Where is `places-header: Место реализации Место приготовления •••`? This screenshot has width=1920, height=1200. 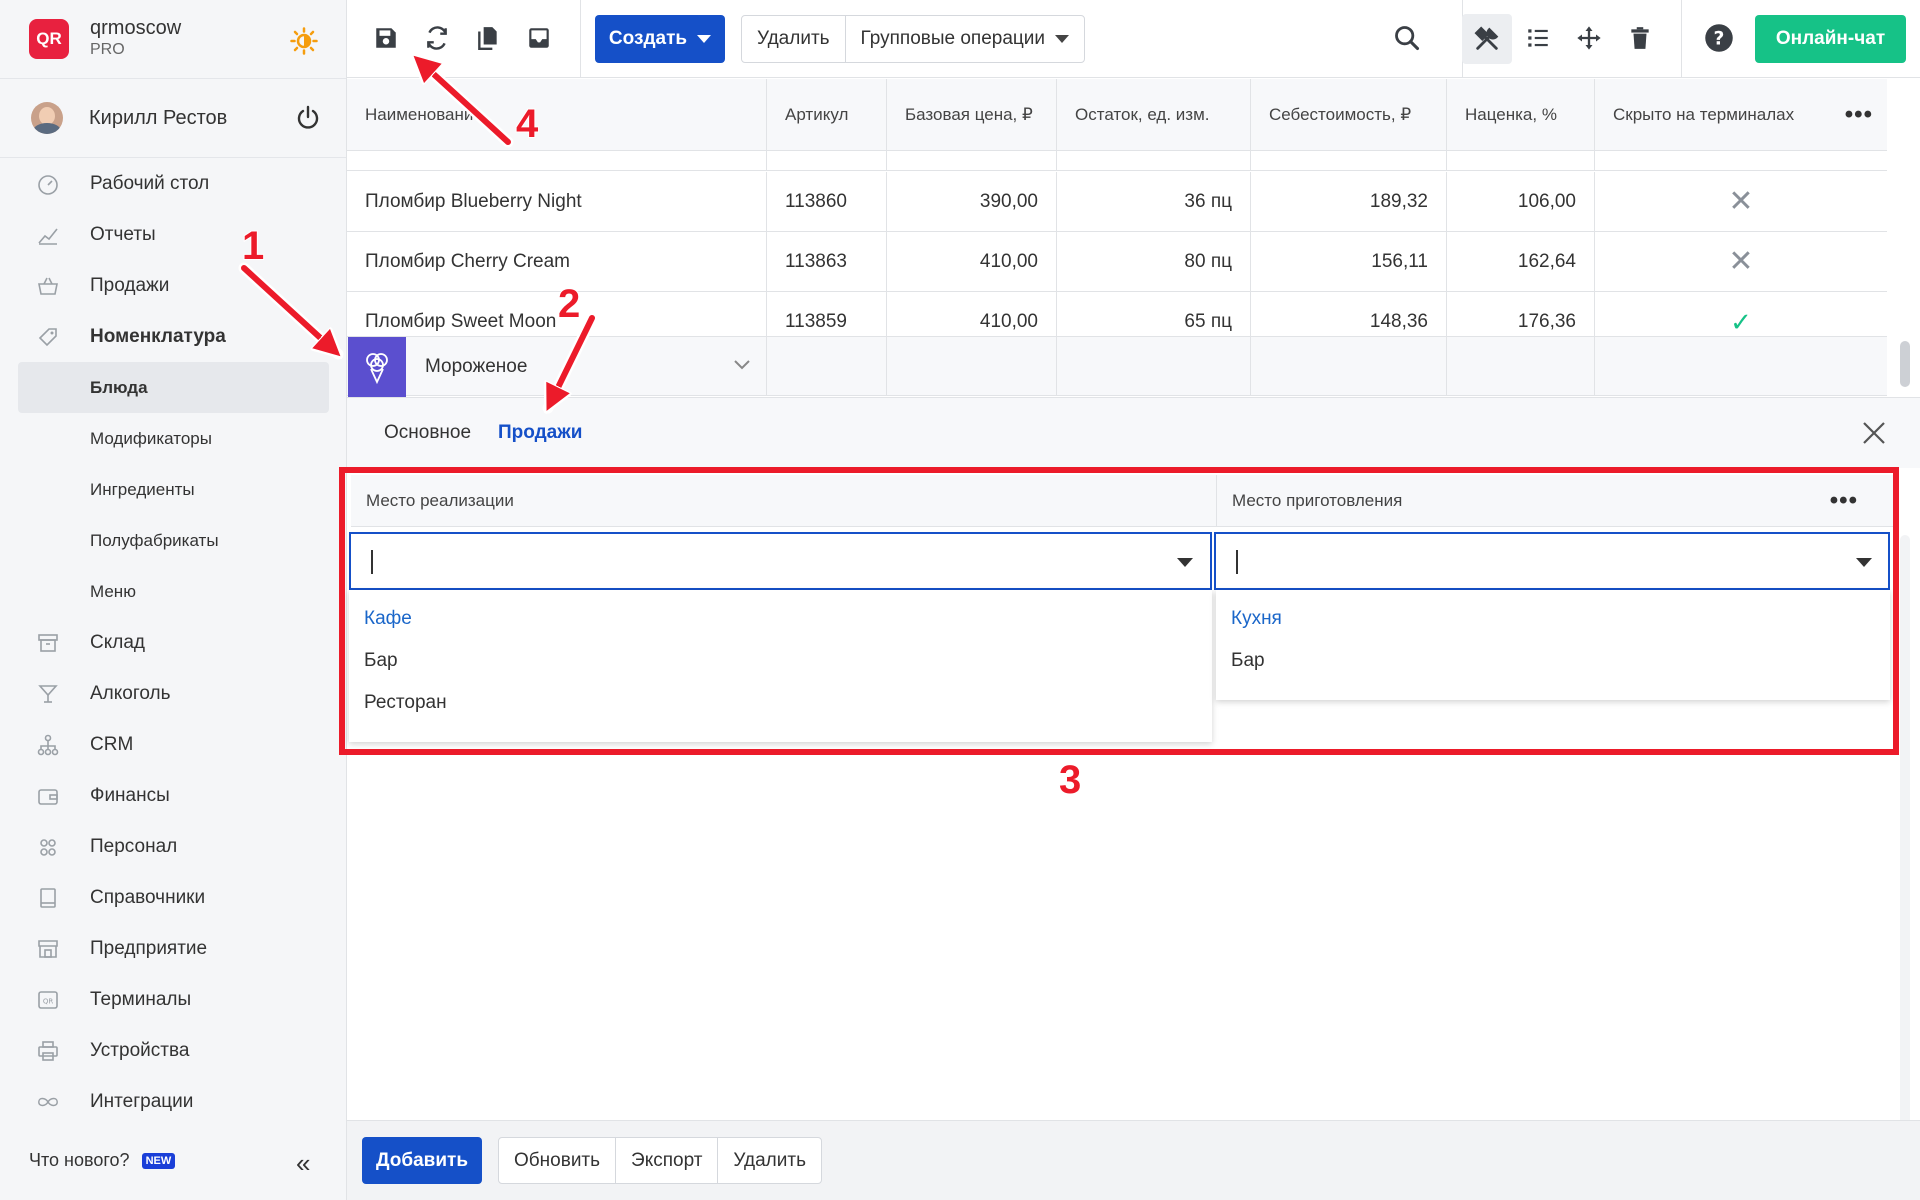 places-header: Место реализации Место приготовления ••• is located at coordinates (1124, 501).